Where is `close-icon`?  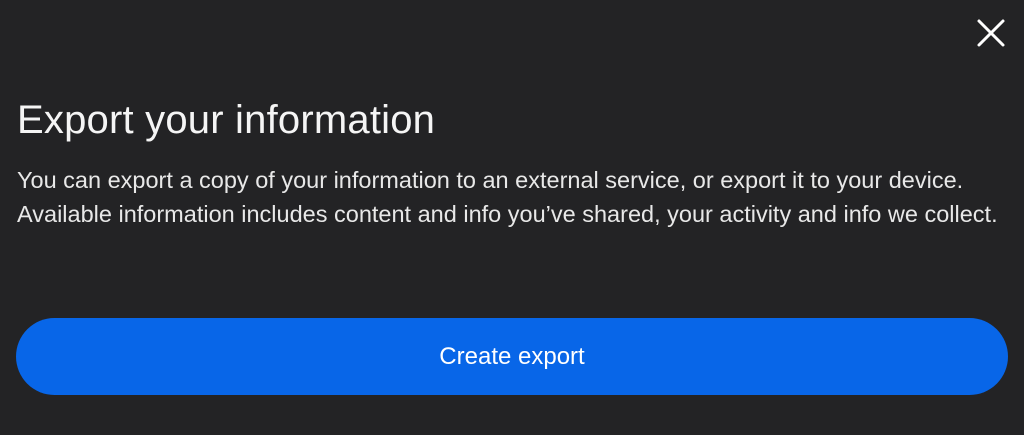
close-icon is located at coordinates (991, 33).